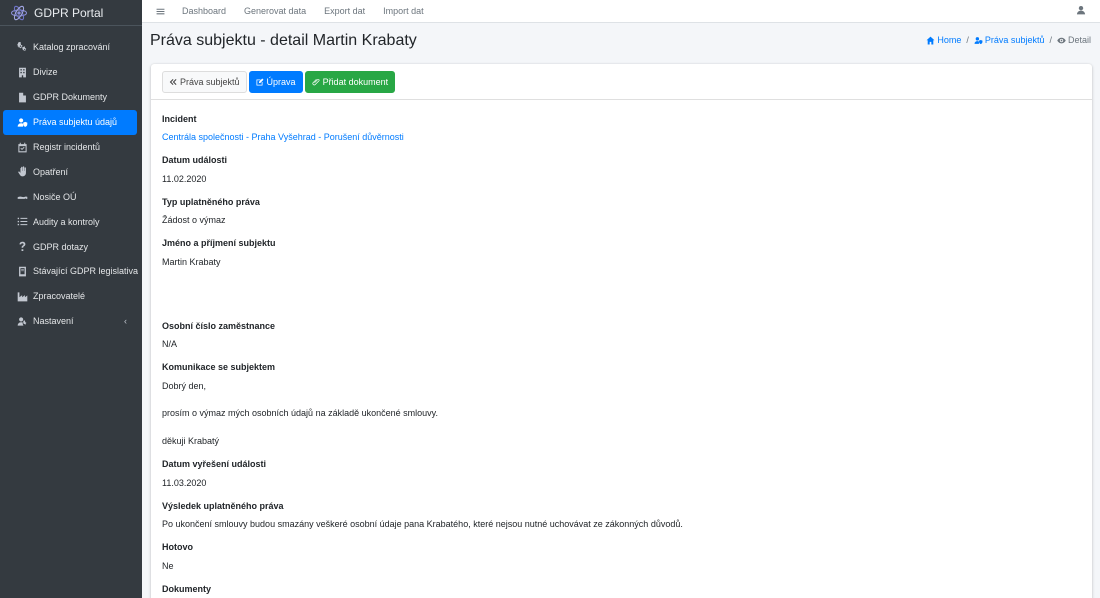 Image resolution: width=1100 pixels, height=598 pixels. Describe the element at coordinates (22, 271) in the screenshot. I see `book-icon` at that location.